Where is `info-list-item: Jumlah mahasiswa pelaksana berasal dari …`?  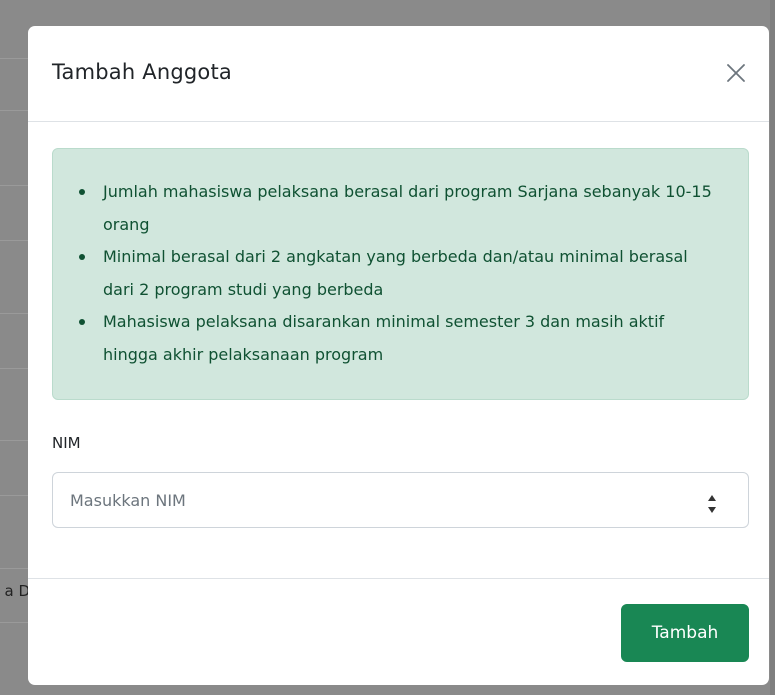
info-list-item: Jumlah mahasiswa pelaksana berasal dari … is located at coordinates (399, 208).